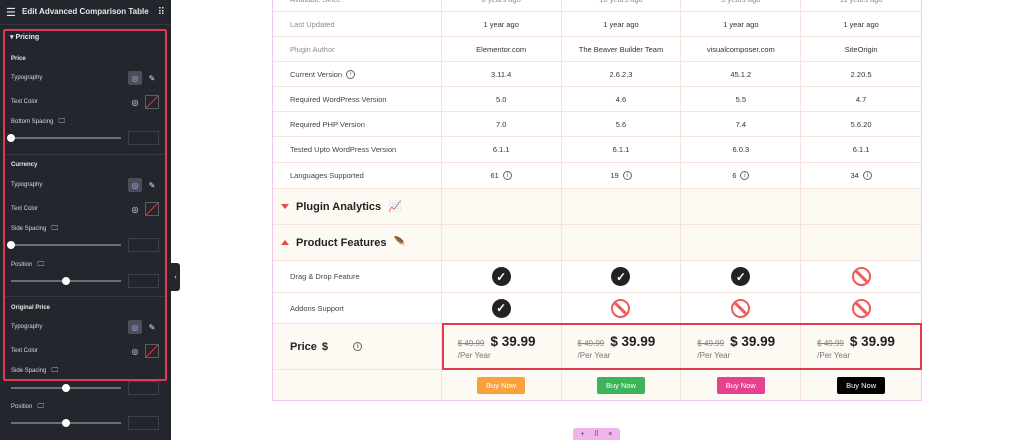  What do you see at coordinates (135, 102) in the screenshot?
I see `price-color-globe-icon: ◎` at bounding box center [135, 102].